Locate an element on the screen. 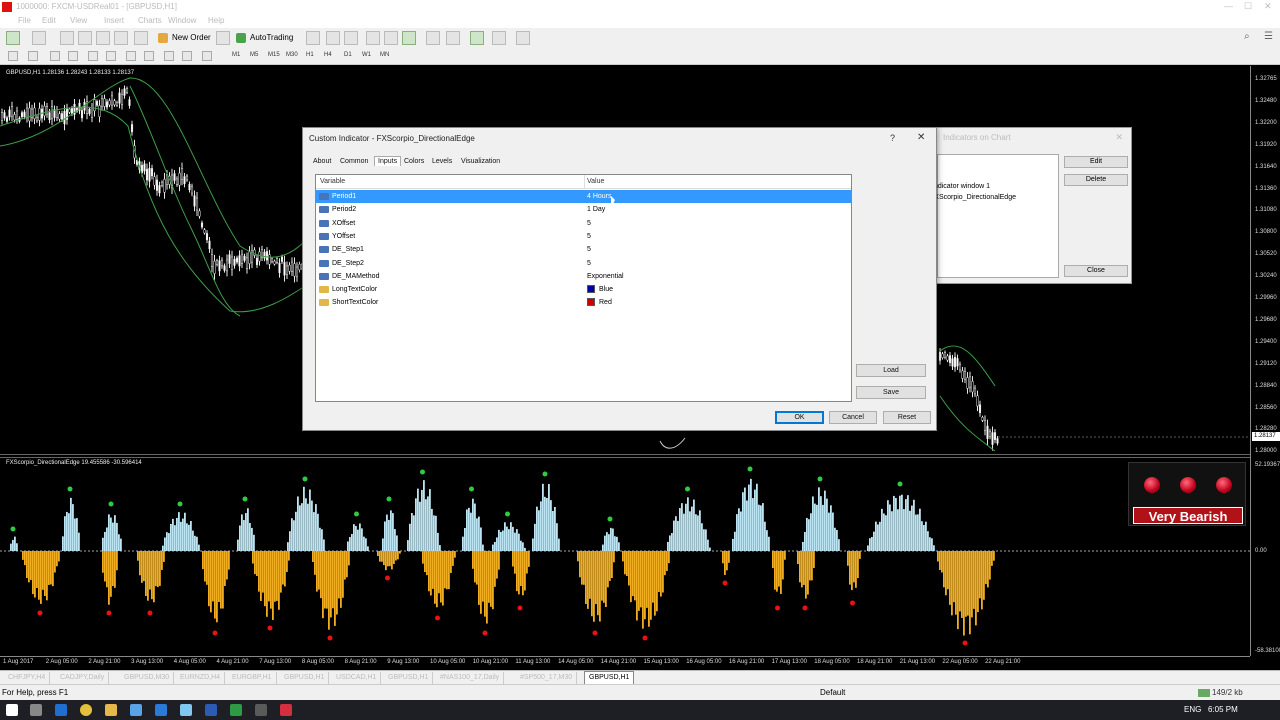 The width and height of the screenshot is (1280, 720). strategy-tester-icon is located at coordinates (141, 38).